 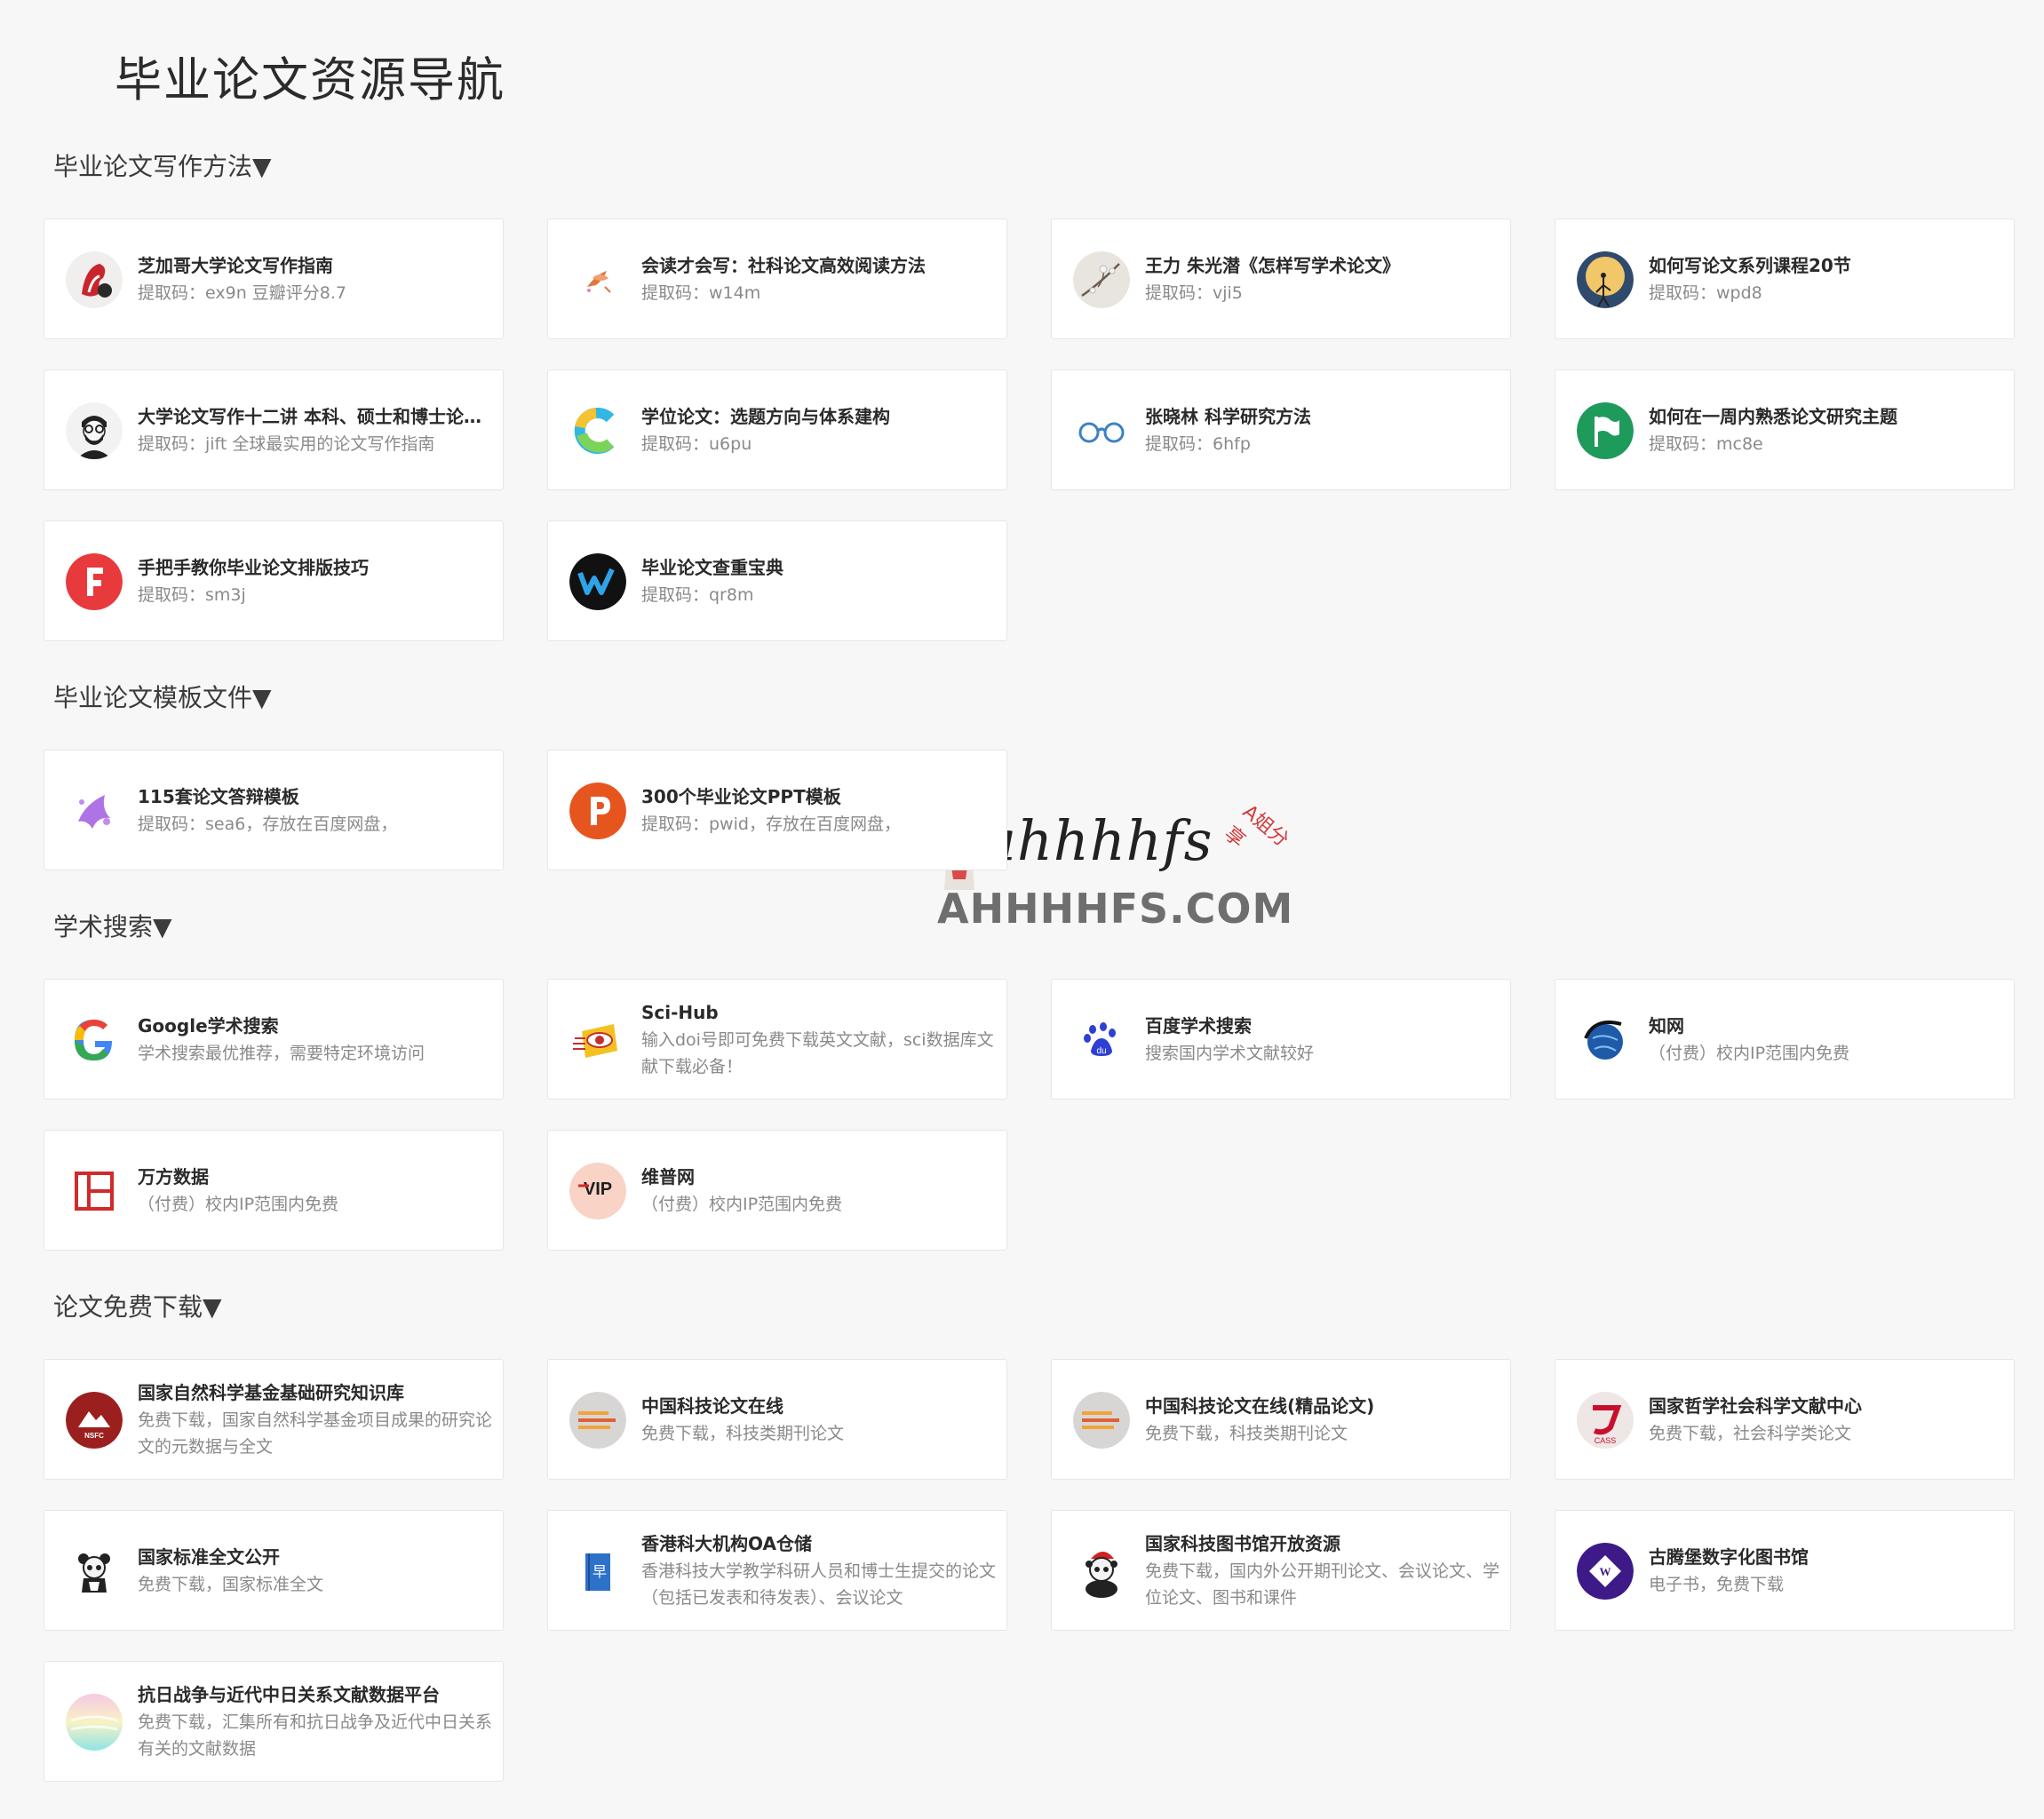 What do you see at coordinates (597, 1571) in the screenshot?
I see `blue-book-icon: 早` at bounding box center [597, 1571].